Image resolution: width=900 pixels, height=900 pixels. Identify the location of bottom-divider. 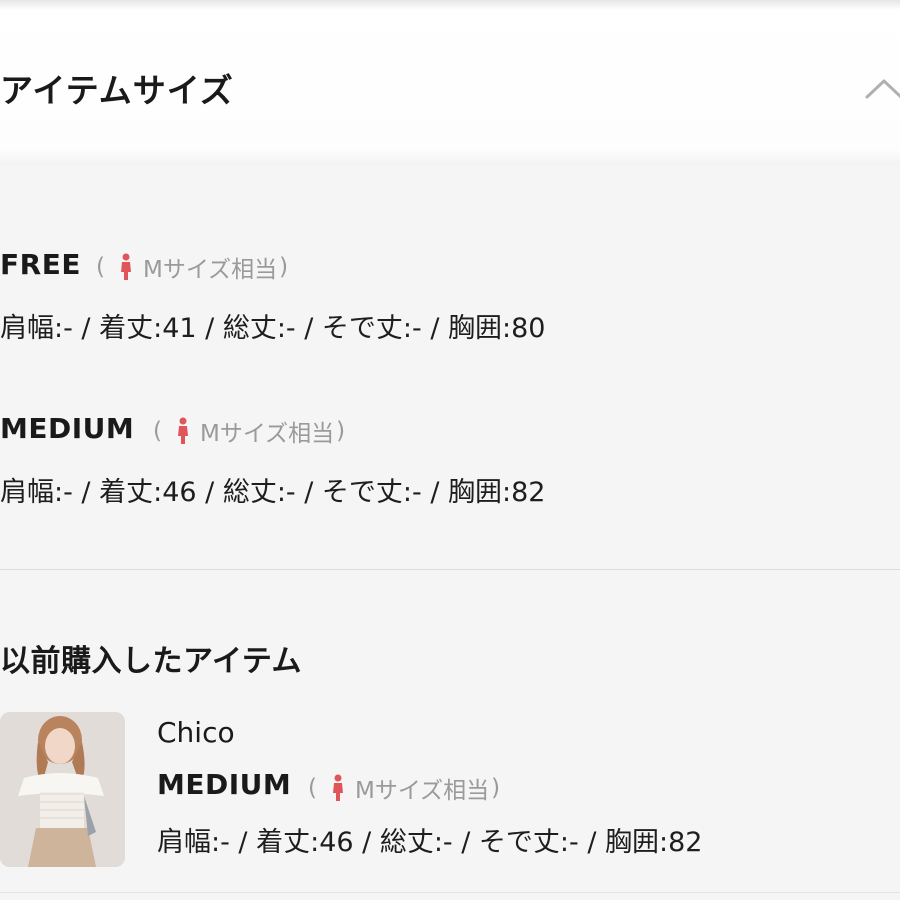
(450, 892).